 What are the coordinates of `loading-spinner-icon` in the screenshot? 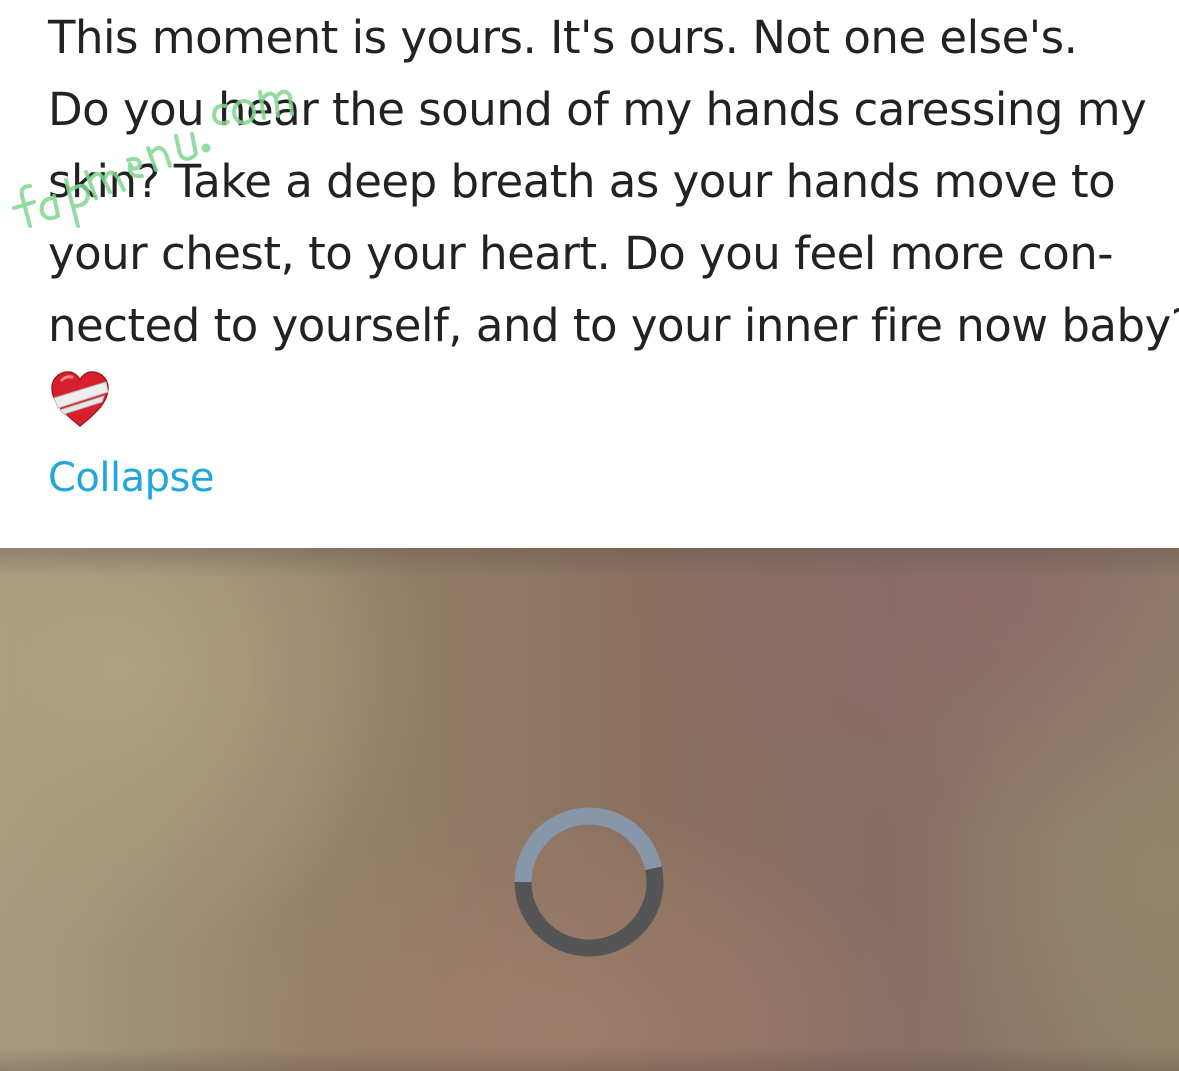 It's located at (589, 882).